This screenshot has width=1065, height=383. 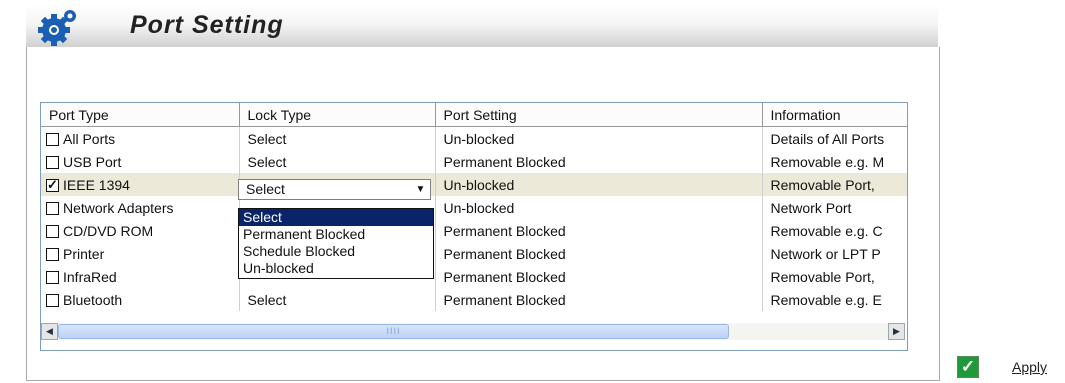 What do you see at coordinates (834, 161) in the screenshot?
I see `information-cell: Removable e.g. M` at bounding box center [834, 161].